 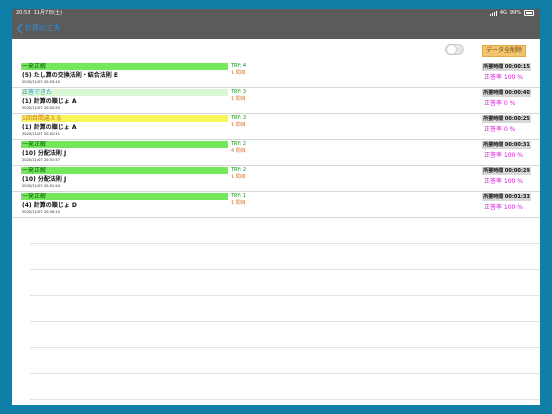 I want to click on question-number: 4 問目, so click(x=238, y=151).